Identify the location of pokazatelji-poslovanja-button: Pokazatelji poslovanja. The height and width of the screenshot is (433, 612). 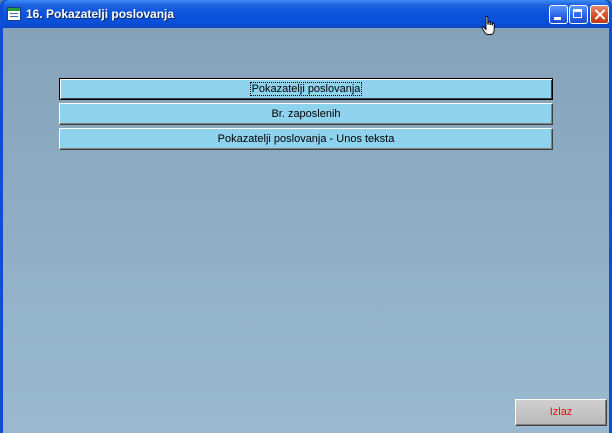
(306, 89).